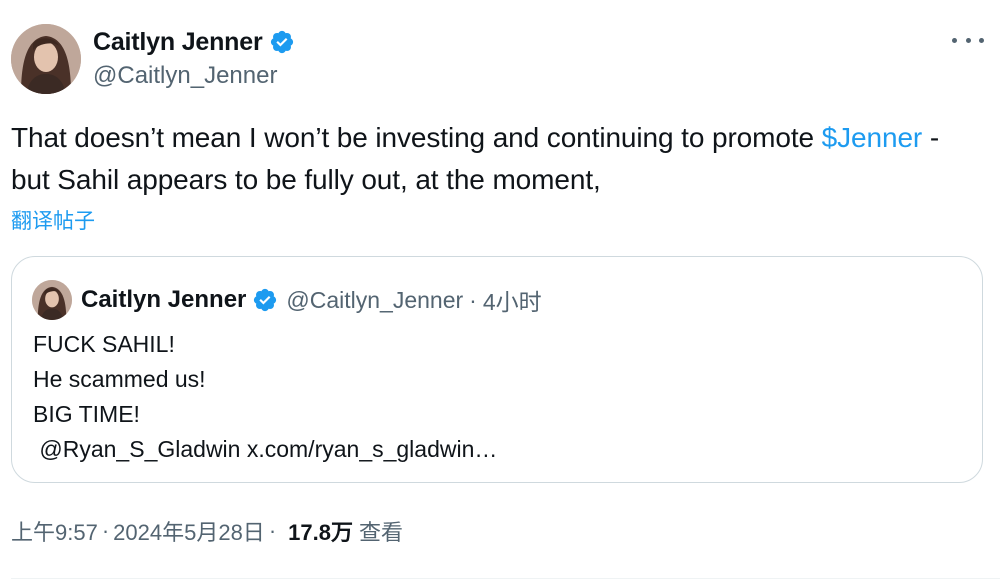 This screenshot has height=581, width=1000. I want to click on quote-author-name: Caitlyn Jenner, so click(164, 299).